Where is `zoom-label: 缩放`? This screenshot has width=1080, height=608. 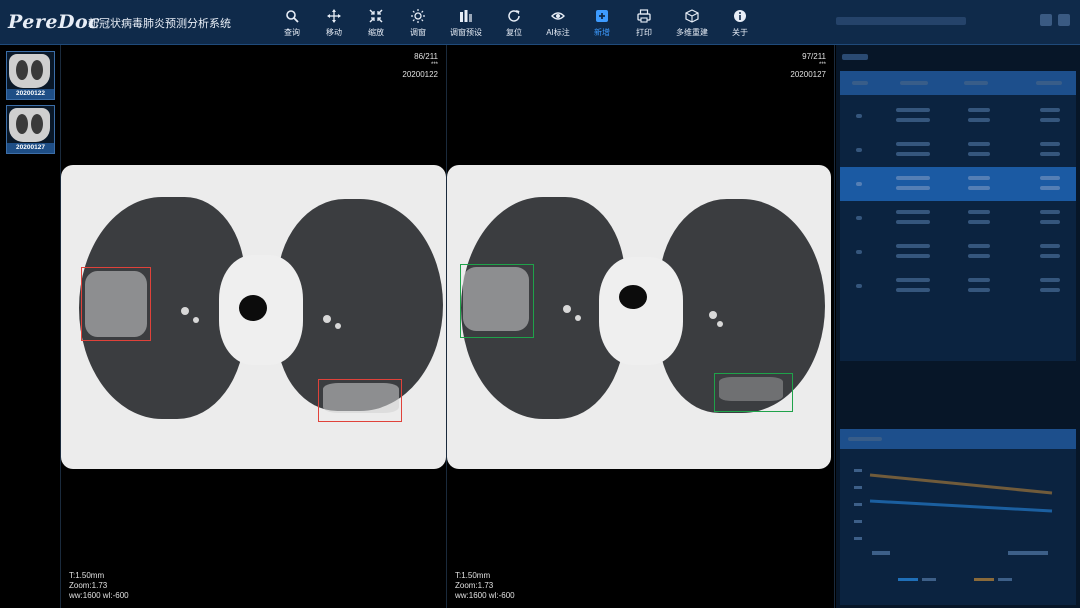 zoom-label: 缩放 is located at coordinates (376, 32).